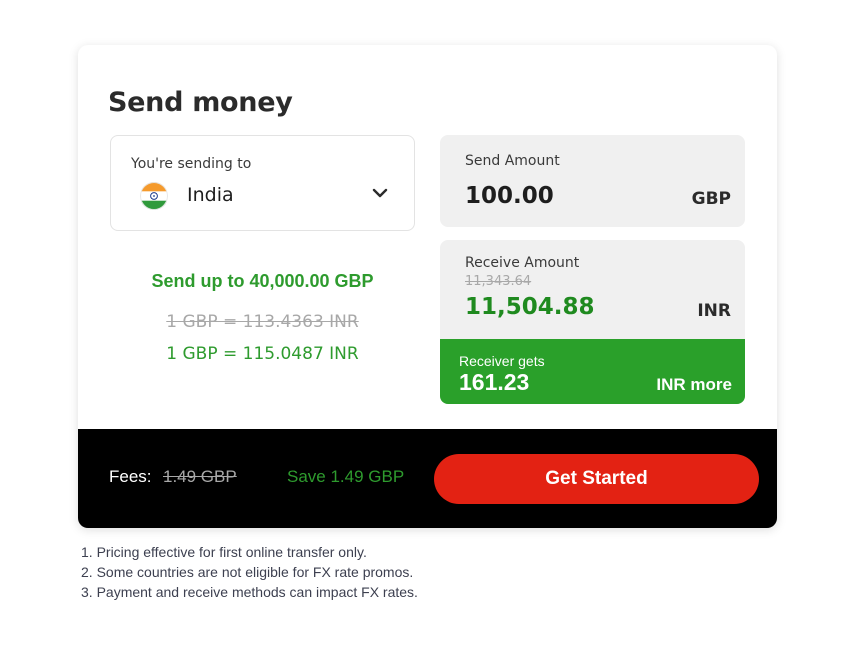  What do you see at coordinates (592, 371) in the screenshot?
I see `receiver-gets-bar: Receiver gets 161.23 INR more` at bounding box center [592, 371].